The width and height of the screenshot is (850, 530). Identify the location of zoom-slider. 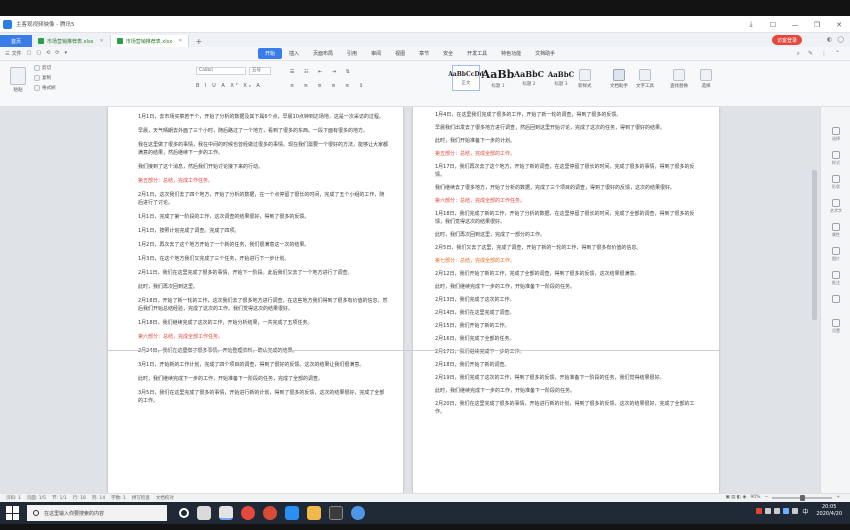
(802, 497).